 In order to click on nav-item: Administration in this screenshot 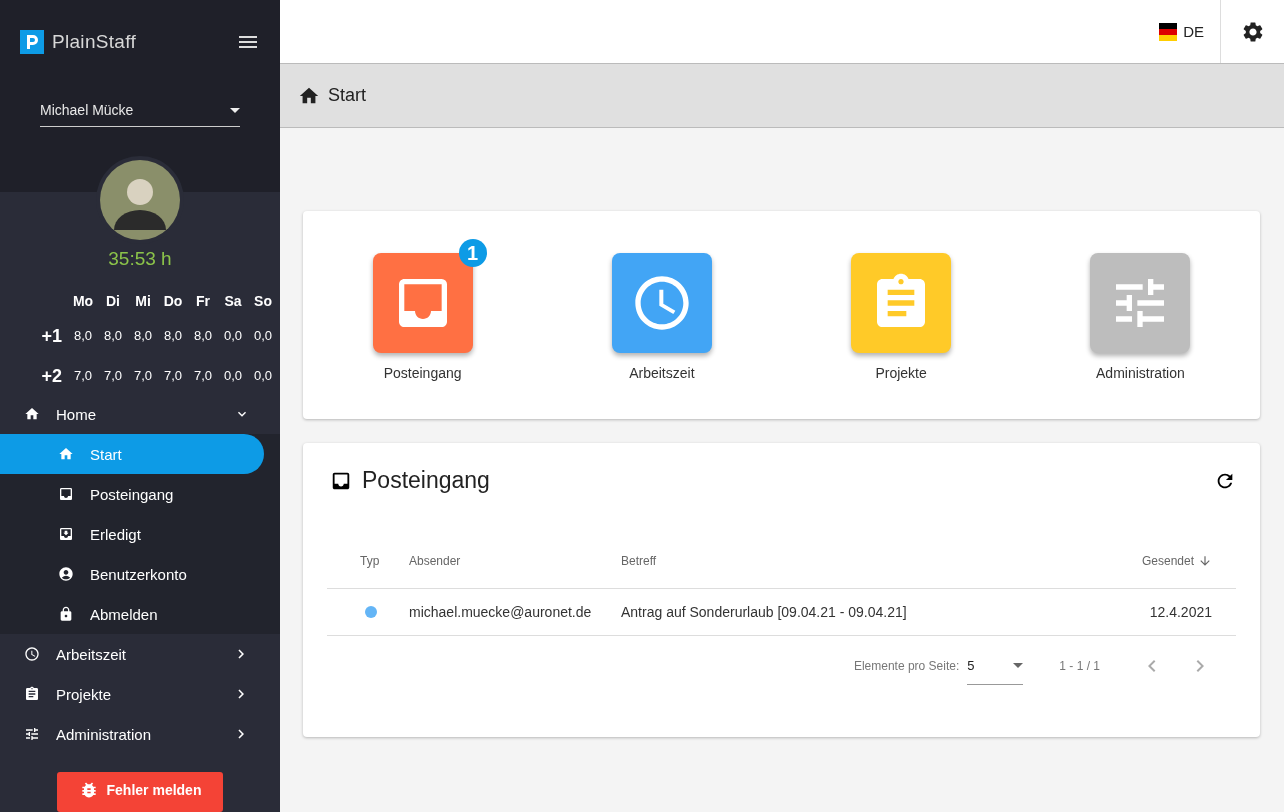, I will do `click(140, 734)`.